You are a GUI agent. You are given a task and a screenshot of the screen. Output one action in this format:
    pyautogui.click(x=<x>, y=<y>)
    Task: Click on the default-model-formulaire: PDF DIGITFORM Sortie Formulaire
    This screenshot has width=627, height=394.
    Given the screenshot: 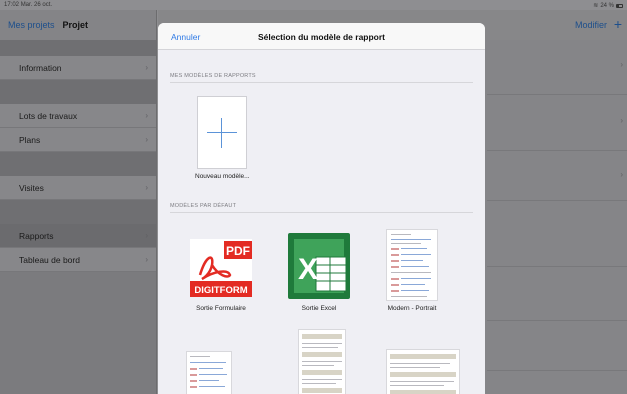 What is the action you would take?
    pyautogui.click(x=221, y=273)
    